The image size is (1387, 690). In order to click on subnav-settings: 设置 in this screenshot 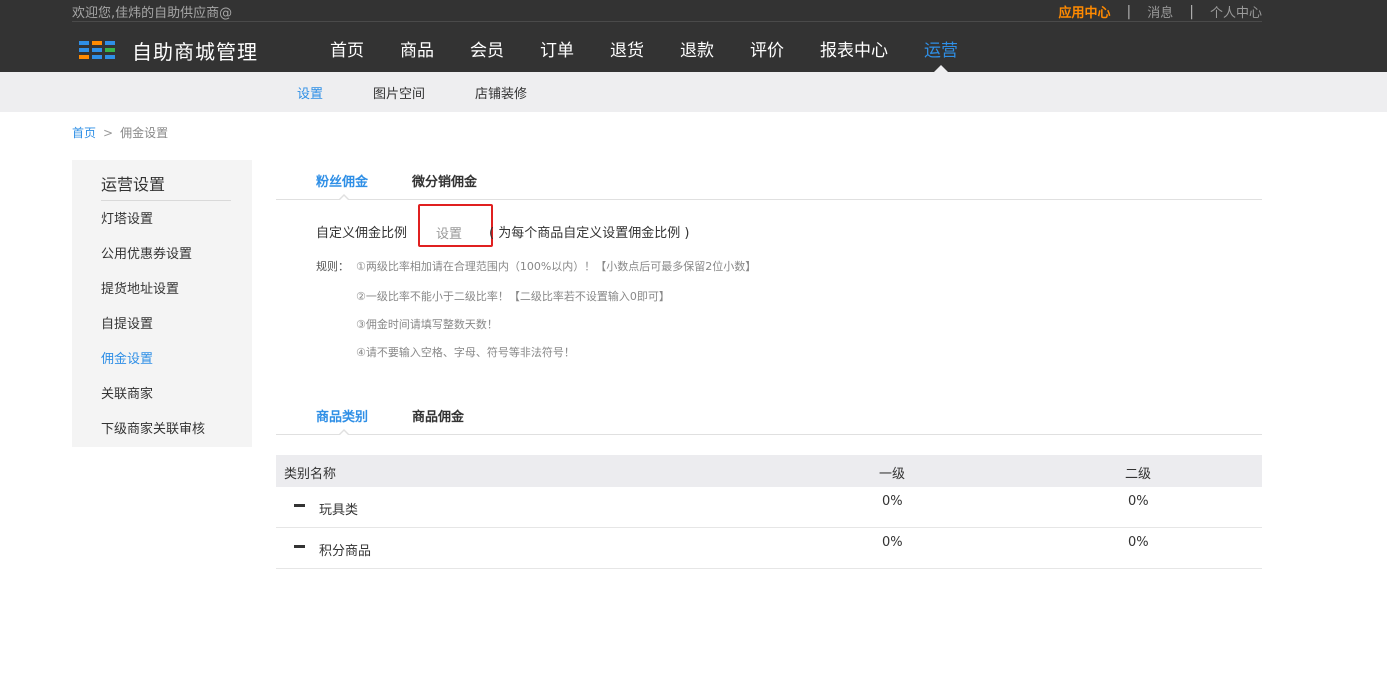, I will do `click(310, 92)`.